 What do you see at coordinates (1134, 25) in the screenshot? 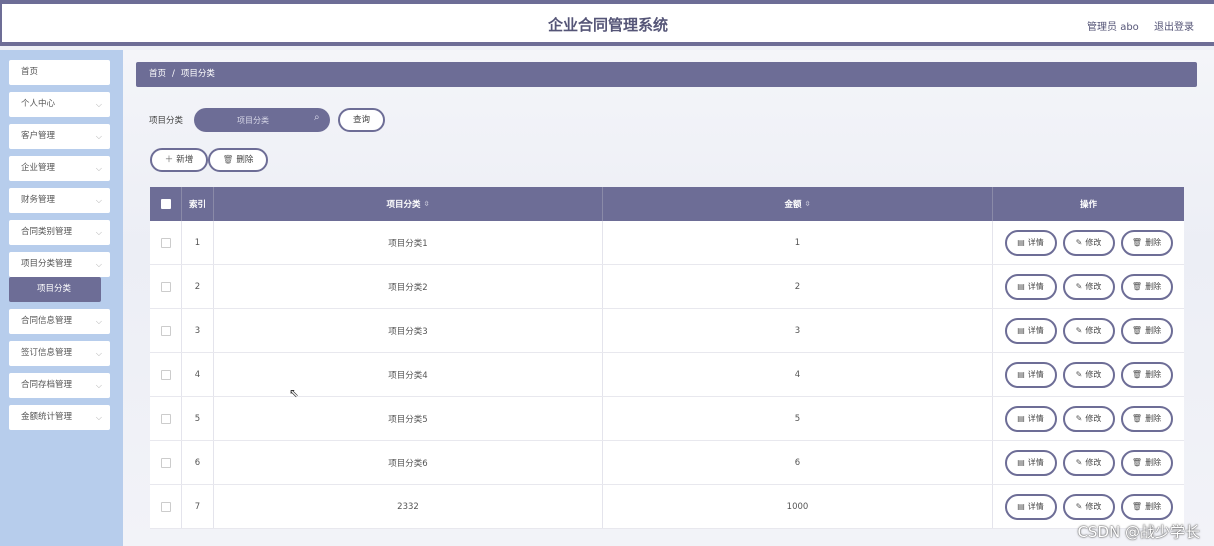
I see `user-area: 管理员 abo 退出登录` at bounding box center [1134, 25].